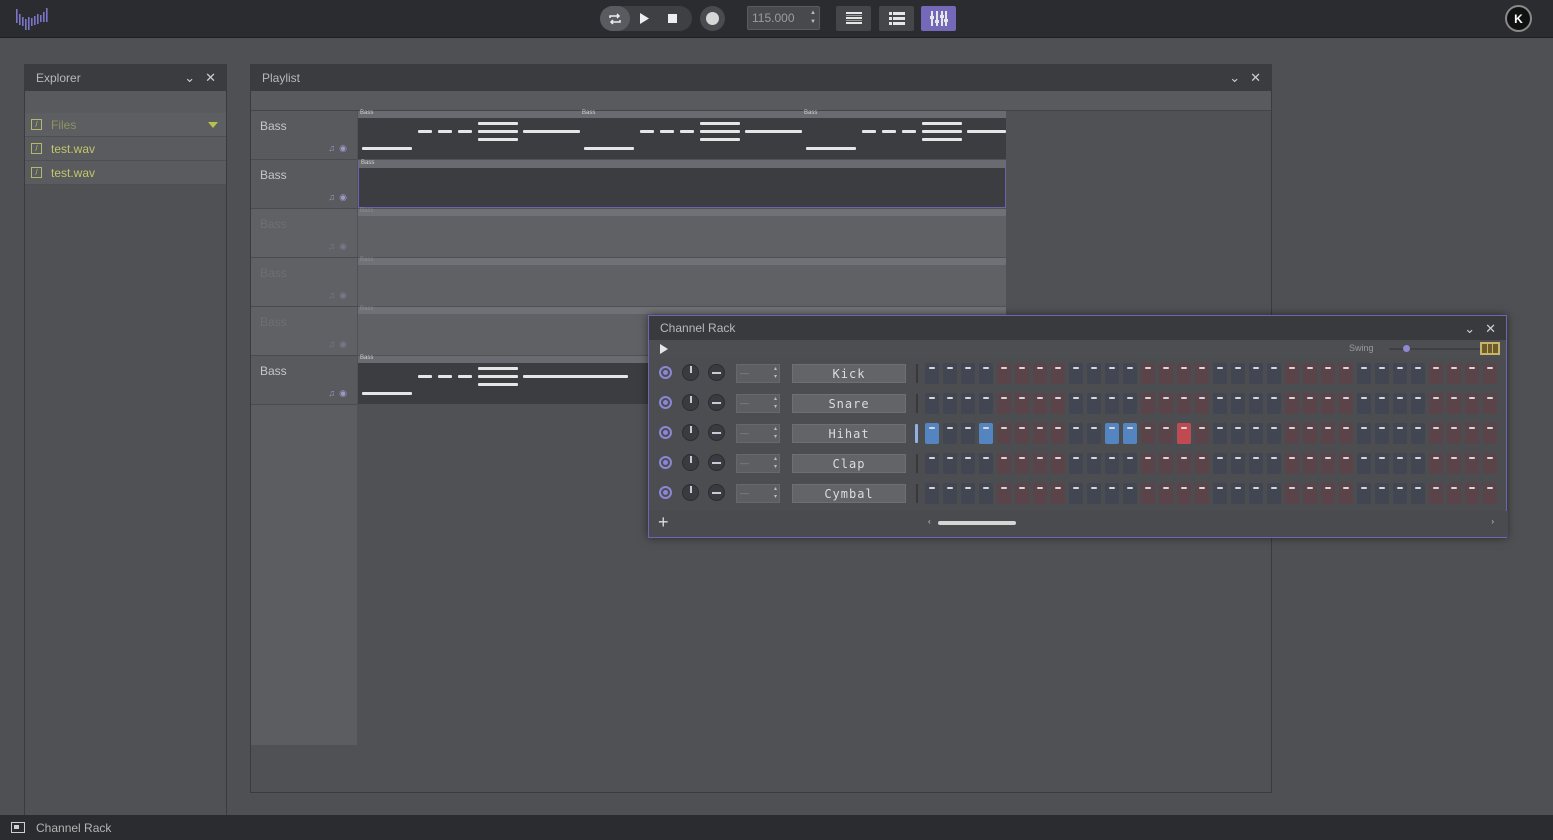  What do you see at coordinates (73, 828) in the screenshot?
I see `status-label: Channel Rack` at bounding box center [73, 828].